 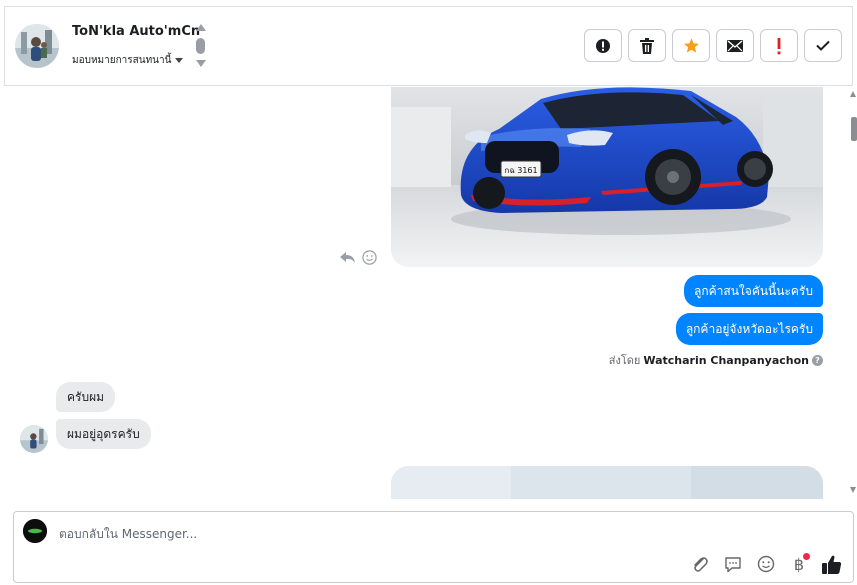 I want to click on exclamation-icon, so click(x=779, y=45).